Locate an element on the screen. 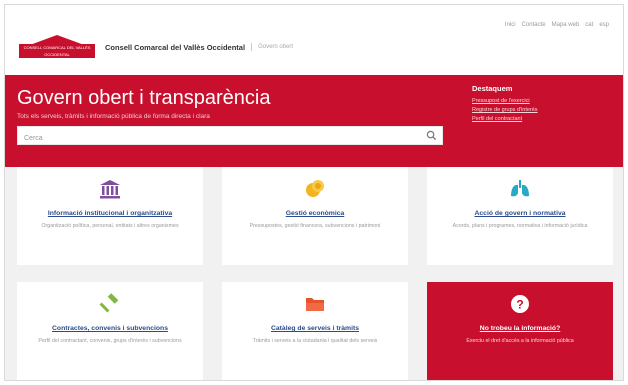 The image size is (628, 385). brand-divider is located at coordinates (252, 47).